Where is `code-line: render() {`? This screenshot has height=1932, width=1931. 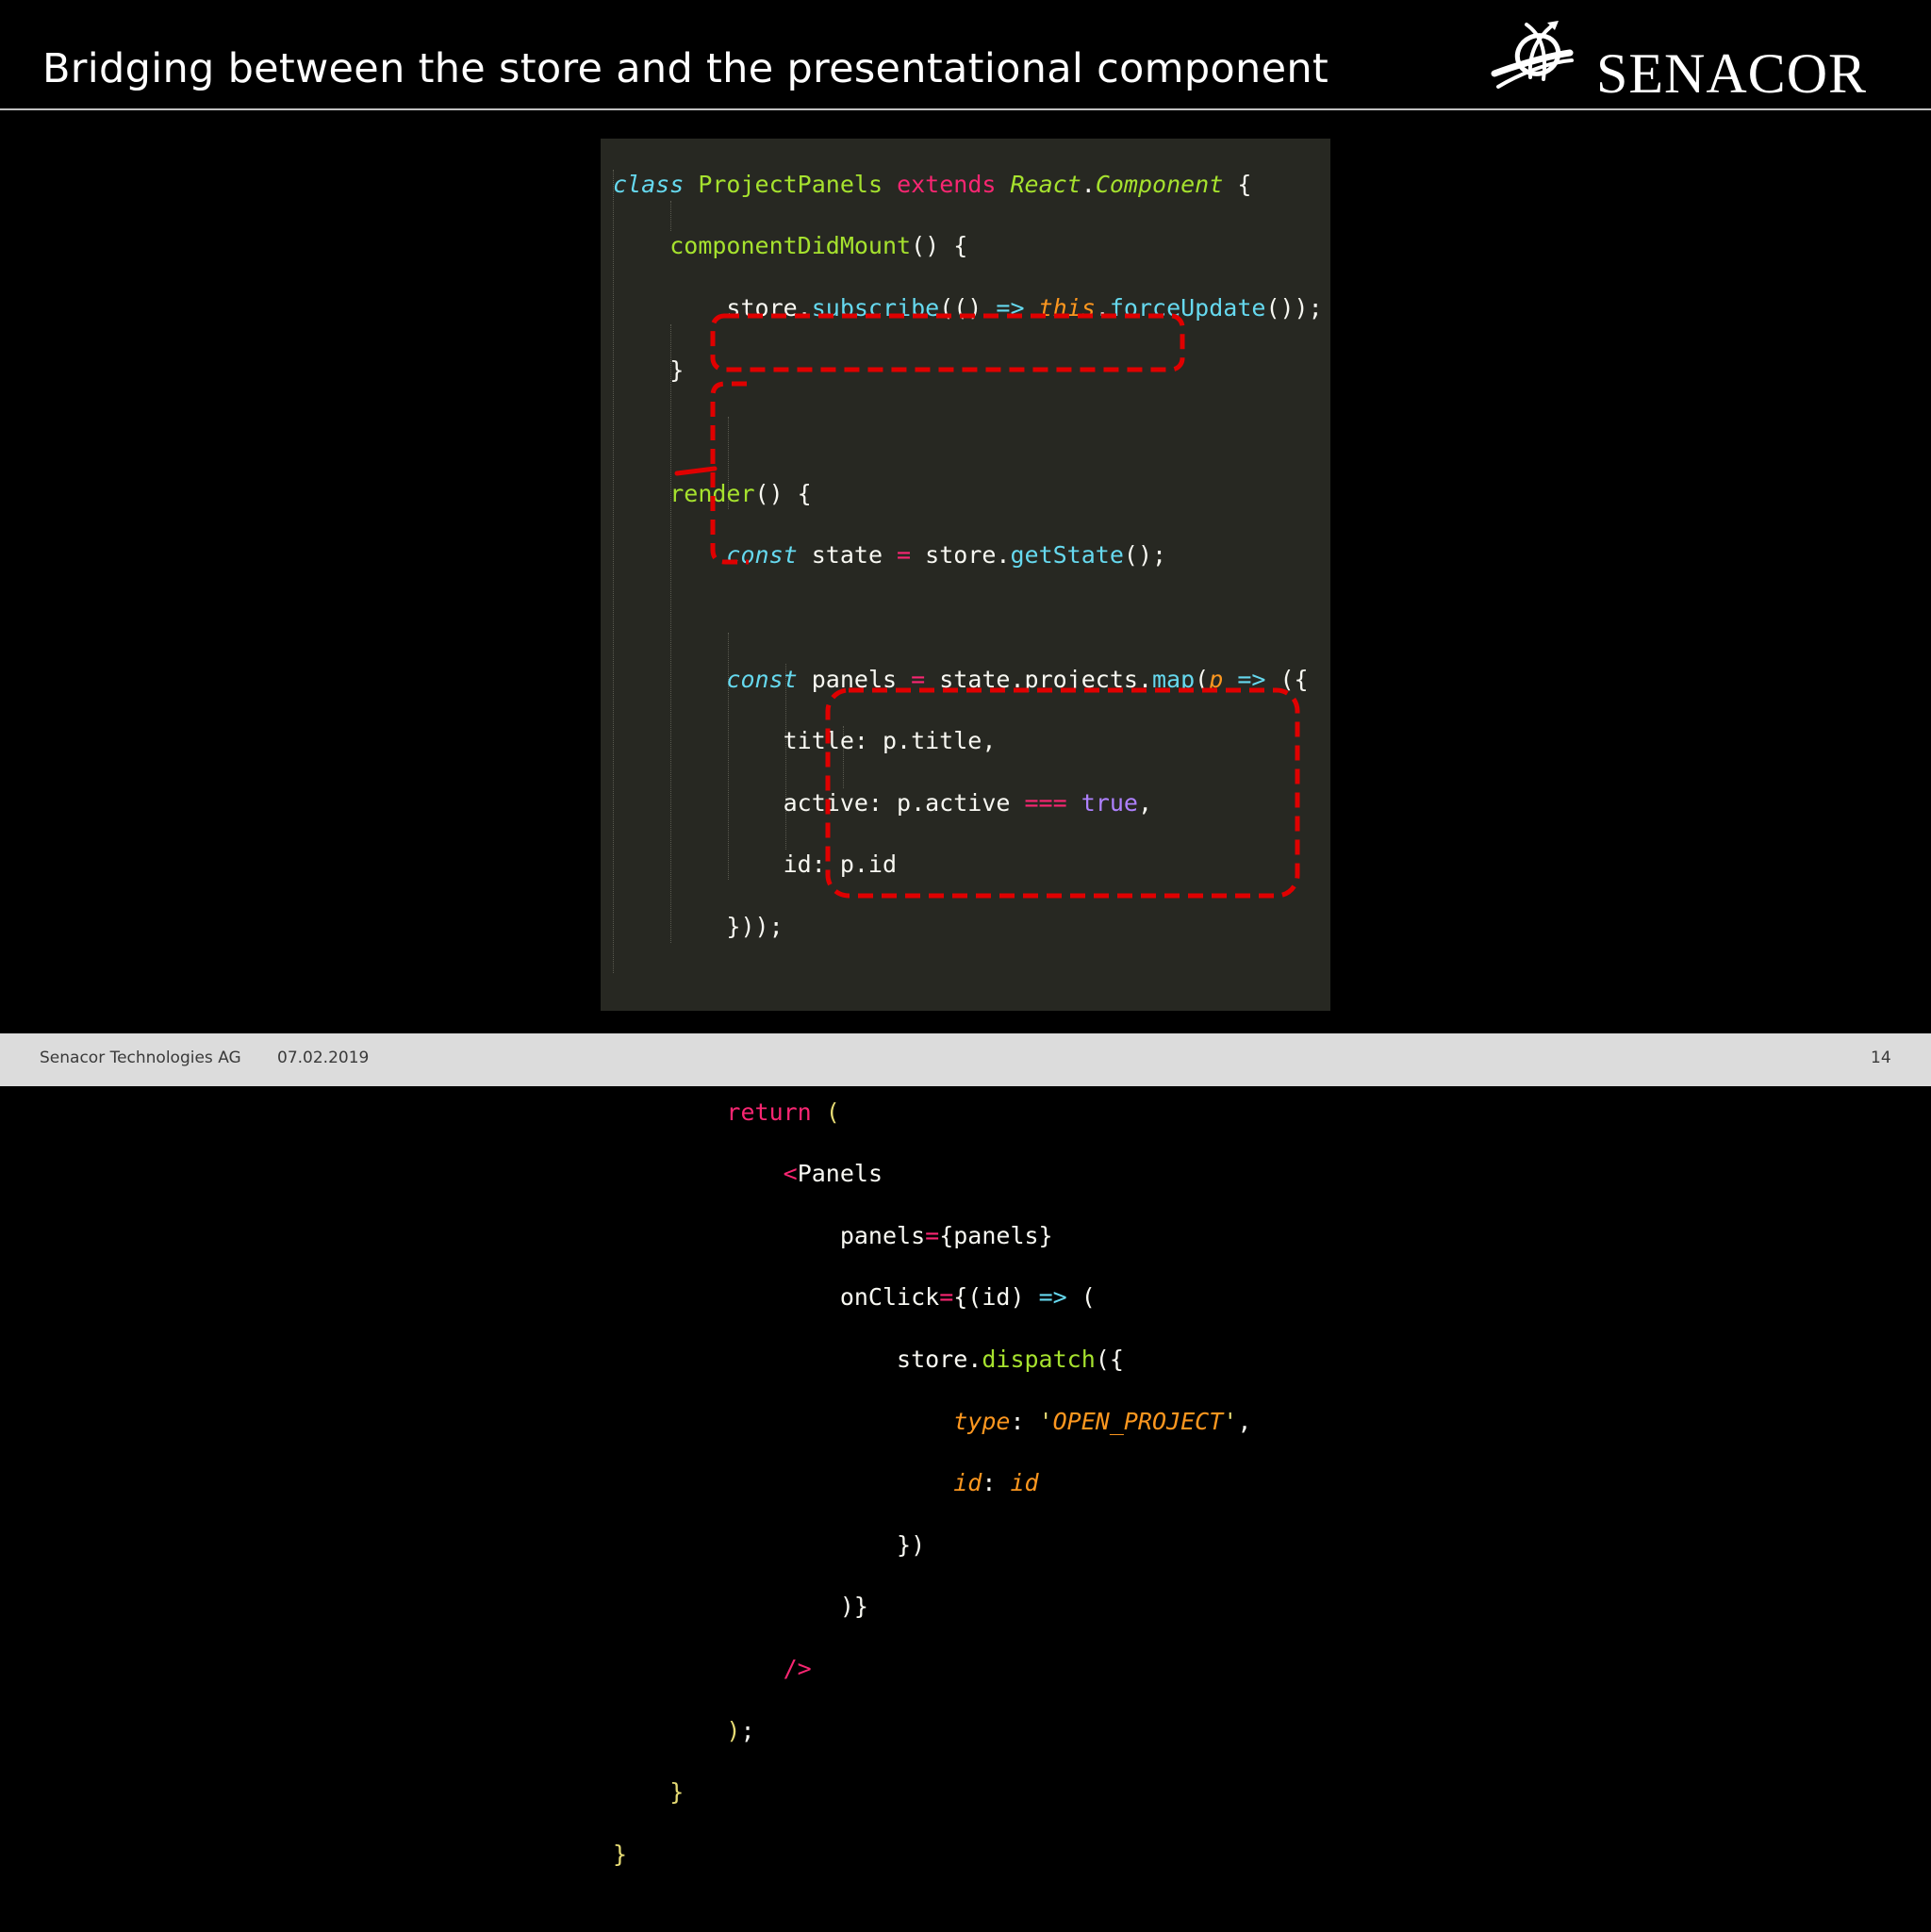 code-line: render() { is located at coordinates (740, 493).